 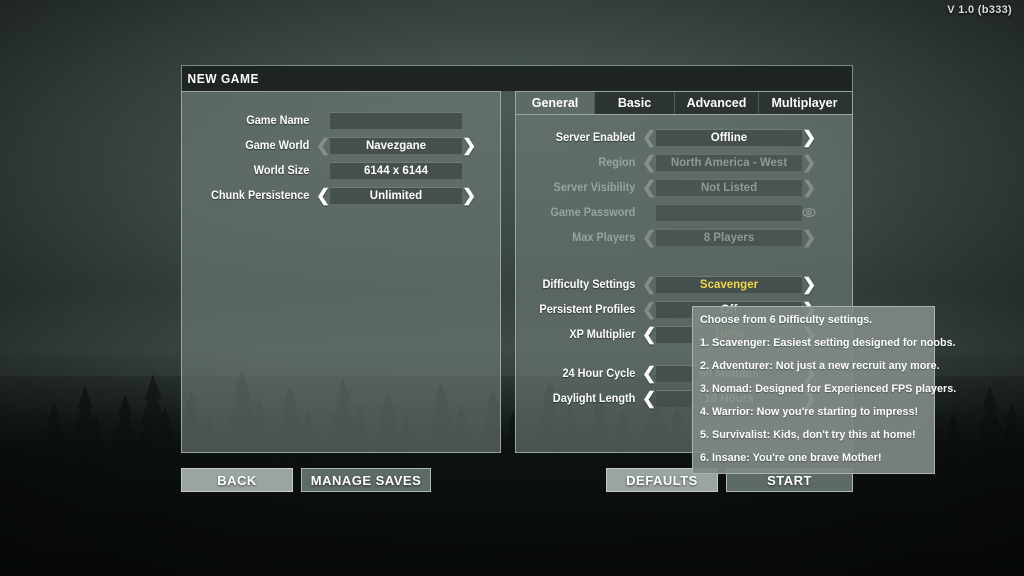 I want to click on setting-label: Server Enabled, so click(x=595, y=137).